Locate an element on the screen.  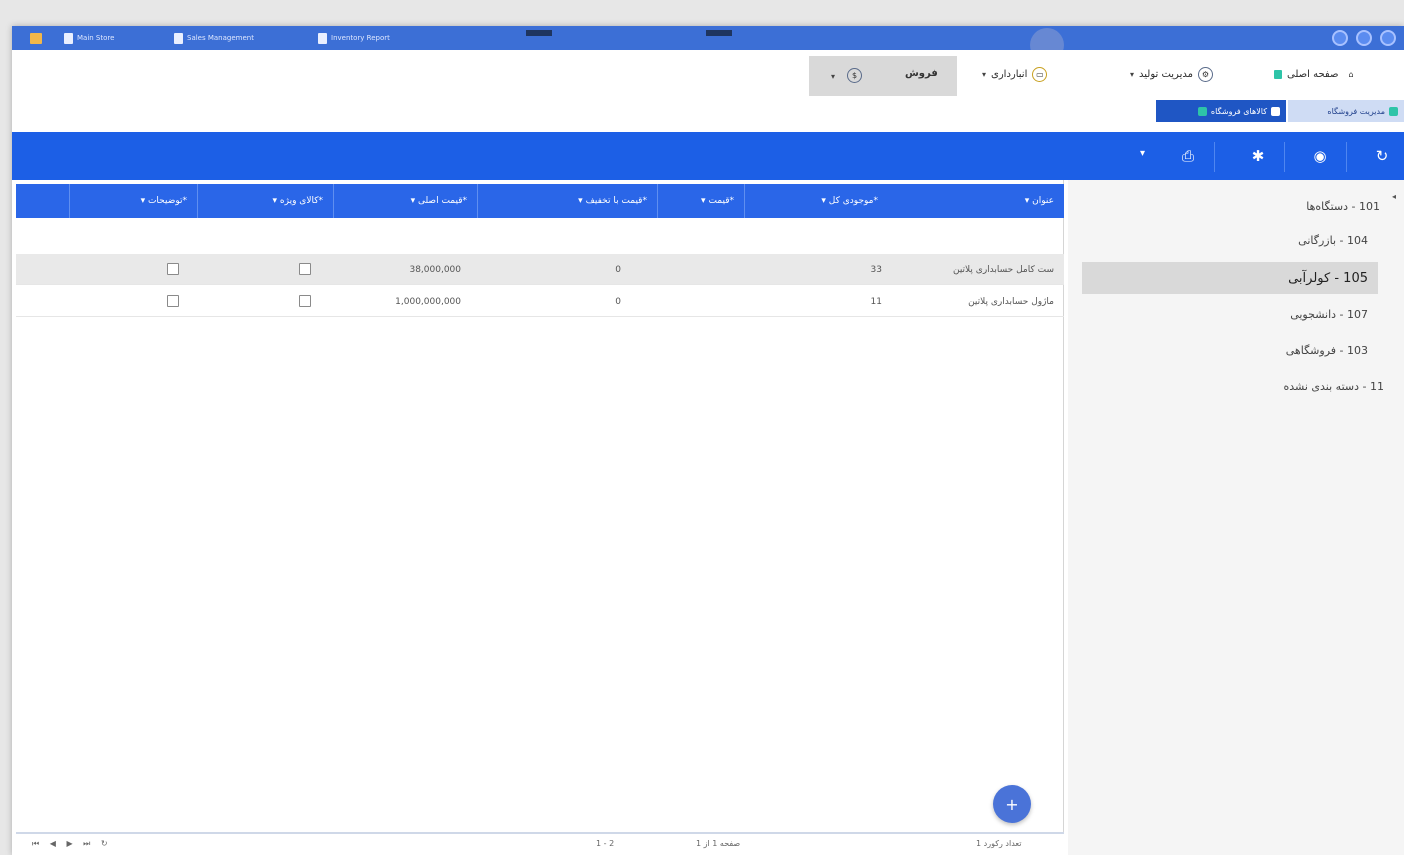
column-original-price: * قیمت اصلی ▾ is located at coordinates (405, 201).